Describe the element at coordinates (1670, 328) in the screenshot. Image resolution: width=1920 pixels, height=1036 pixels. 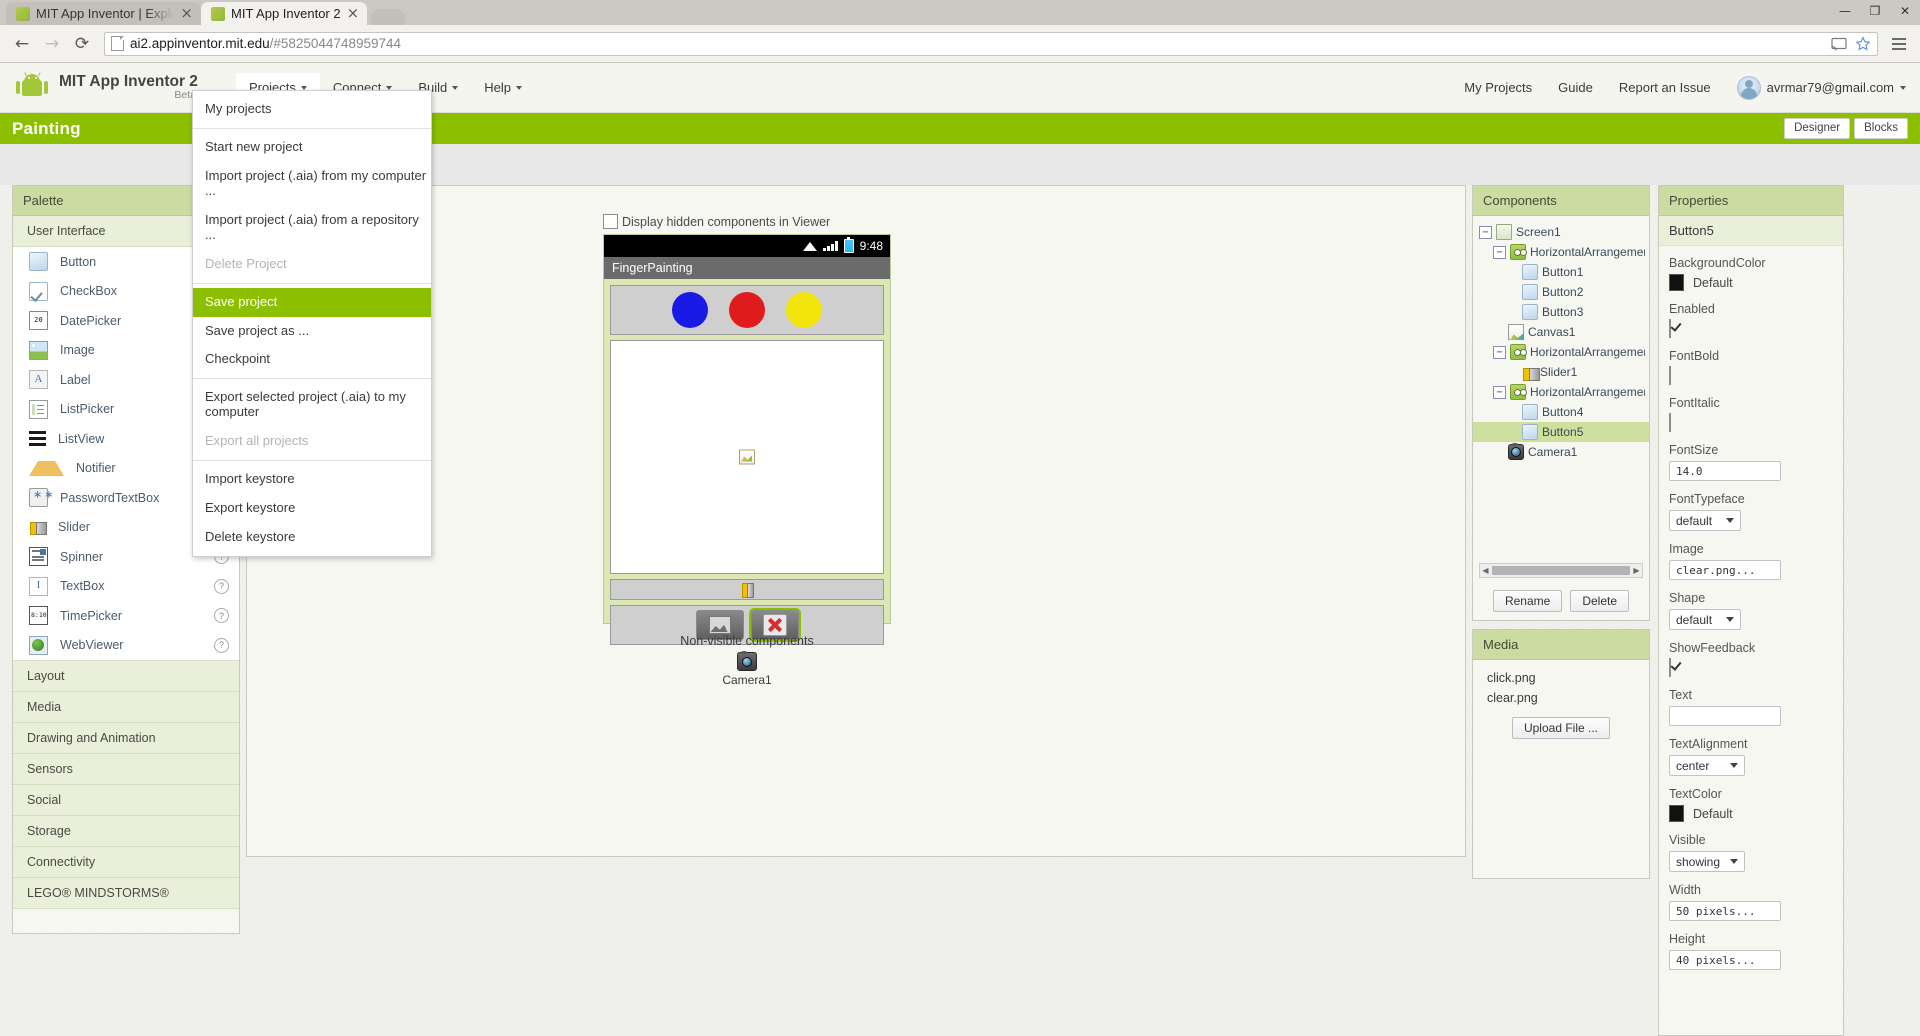
I see `property-enabled-checkbox` at that location.